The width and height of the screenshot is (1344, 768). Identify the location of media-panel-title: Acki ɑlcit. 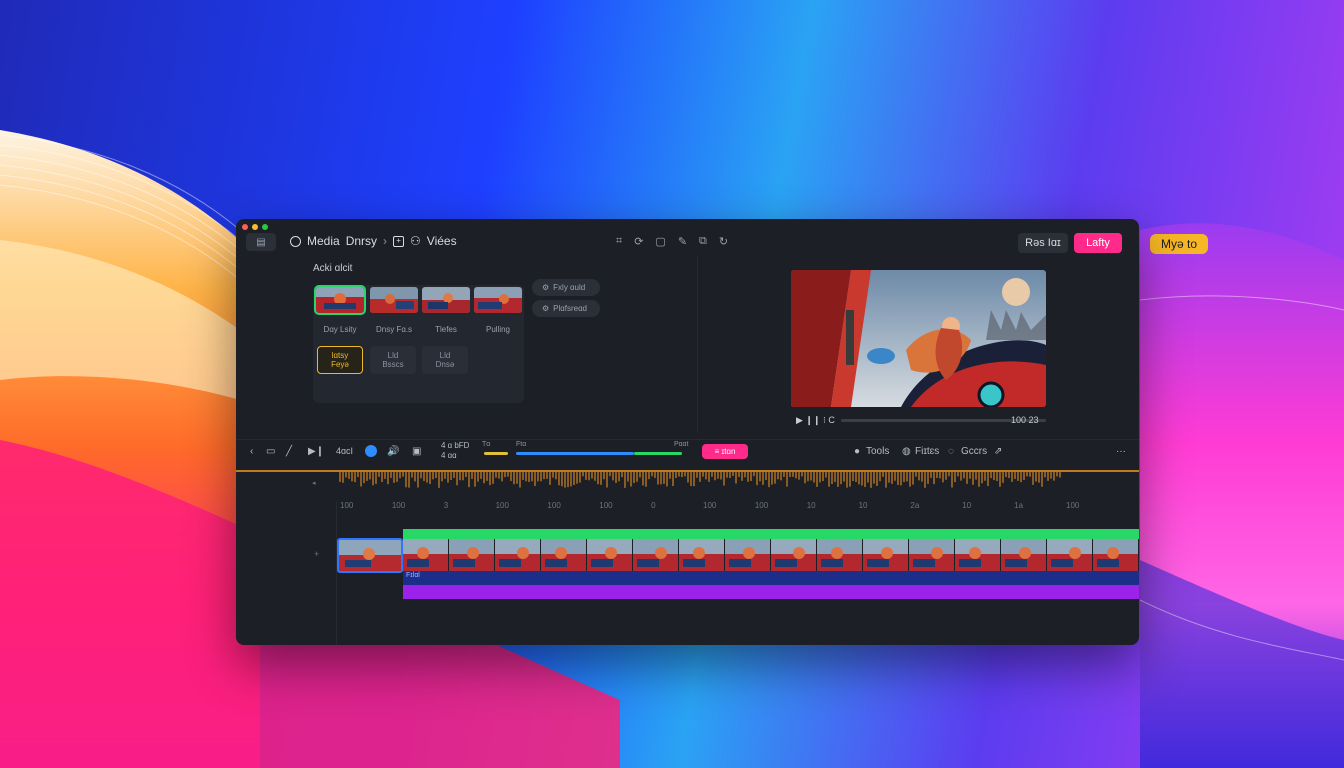
(333, 268).